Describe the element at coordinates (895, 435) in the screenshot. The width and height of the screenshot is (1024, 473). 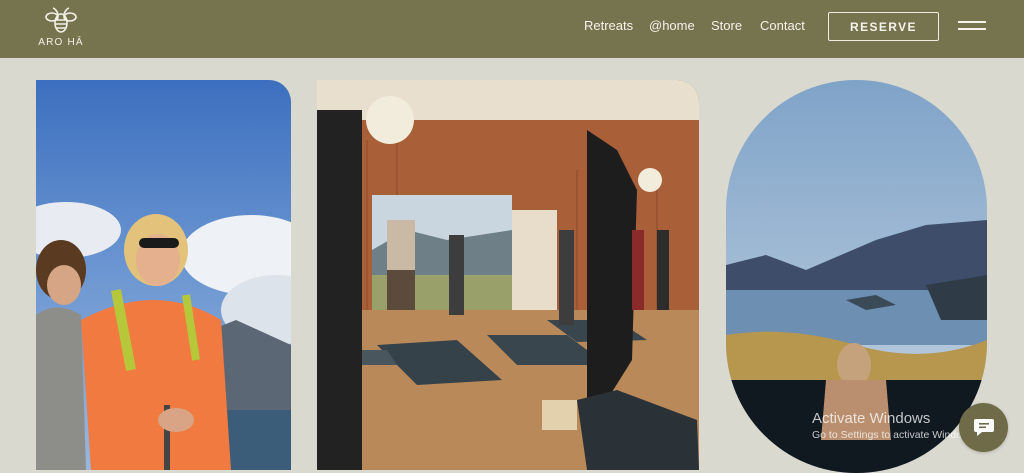
I see `watermark-subtitle: Go to Settings to activate Windows.` at that location.